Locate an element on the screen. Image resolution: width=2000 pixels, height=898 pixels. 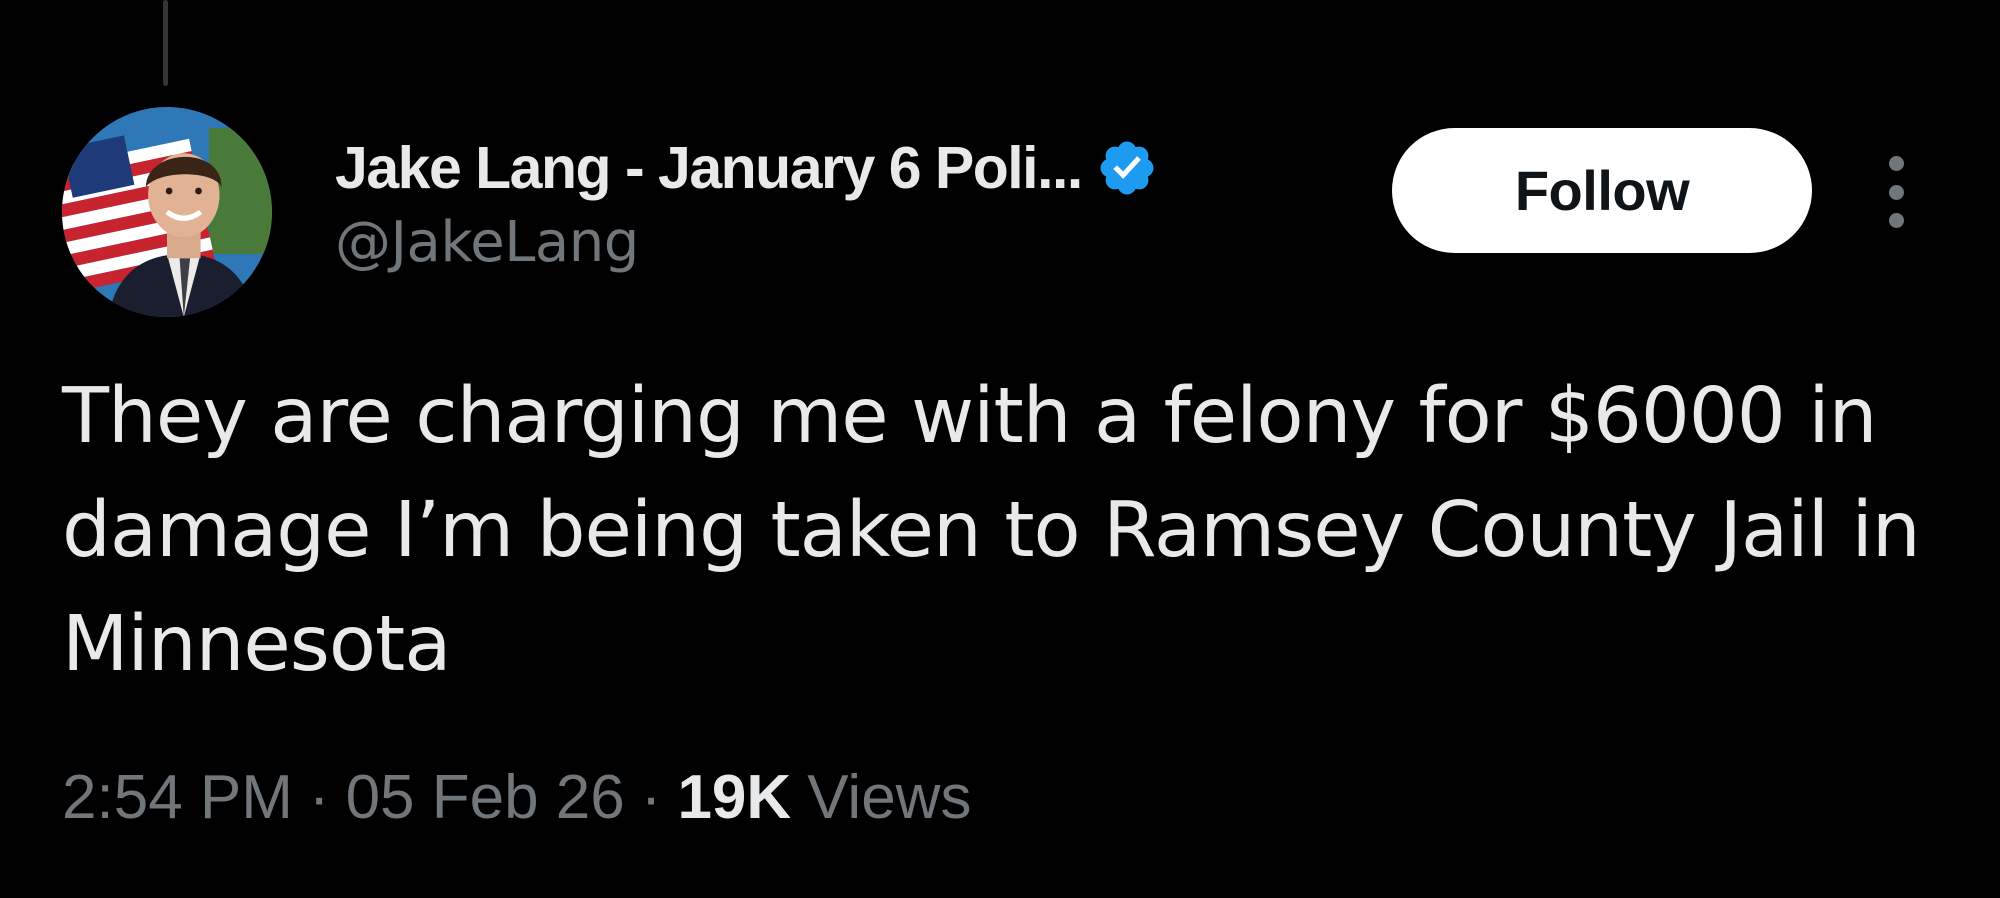
verified-badge-icon is located at coordinates (1127, 168).